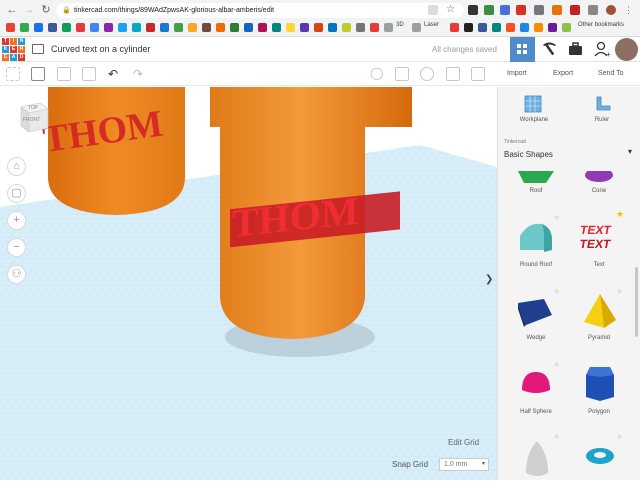 This screenshot has width=640, height=484. I want to click on zoom-out-button: −, so click(16, 247).